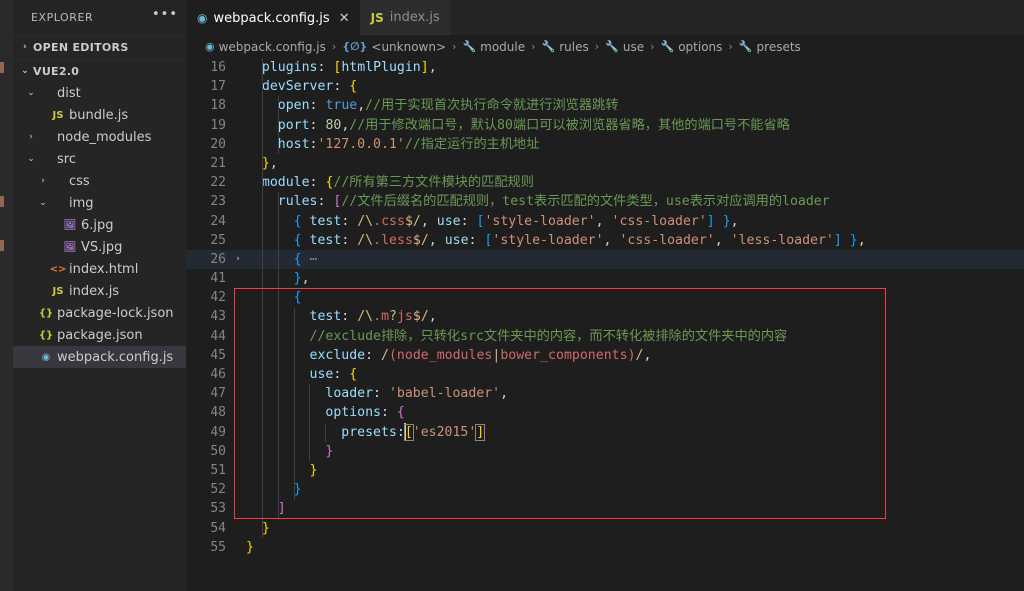 Image resolution: width=1024 pixels, height=591 pixels. I want to click on code-line-54: 54 }, so click(605, 528).